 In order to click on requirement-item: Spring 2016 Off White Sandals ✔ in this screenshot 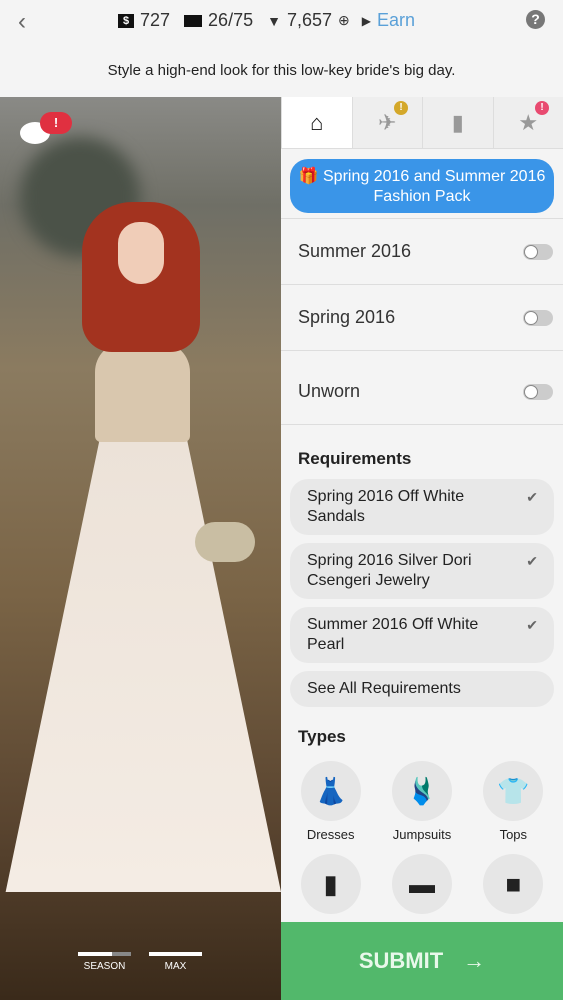, I will do `click(422, 507)`.